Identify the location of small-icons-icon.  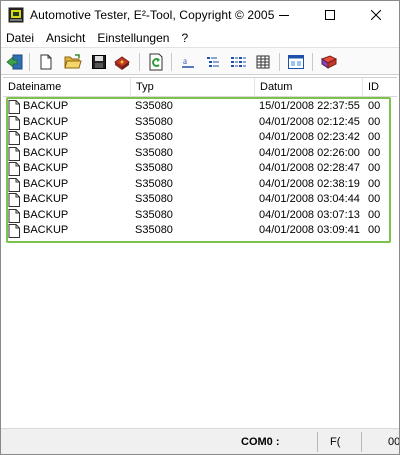
(213, 62).